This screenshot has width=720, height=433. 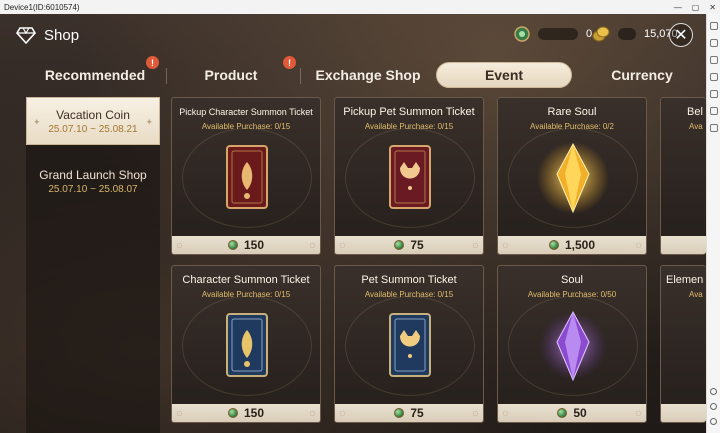 What do you see at coordinates (683, 344) in the screenshot?
I see `shop-item-card-partial: Elemen Ava` at bounding box center [683, 344].